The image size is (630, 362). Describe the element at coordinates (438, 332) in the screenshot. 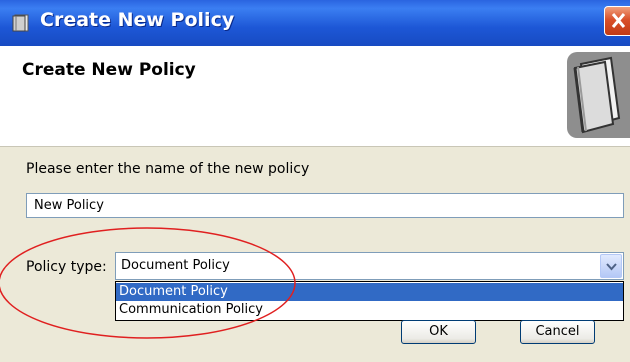

I see `ok-button: OK` at that location.